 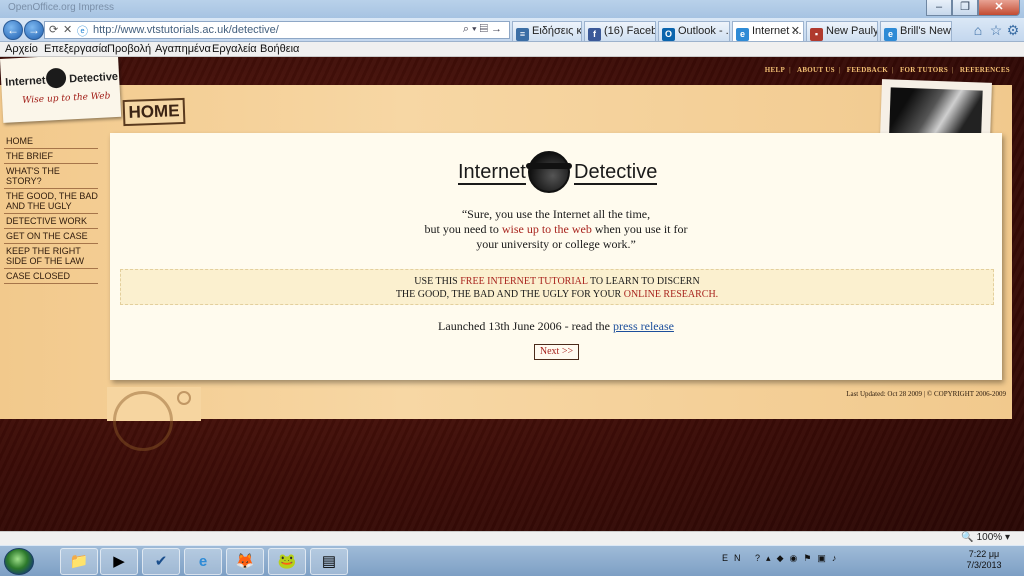 What do you see at coordinates (867, 70) in the screenshot?
I see `link-feedback: FEEDBACK` at bounding box center [867, 70].